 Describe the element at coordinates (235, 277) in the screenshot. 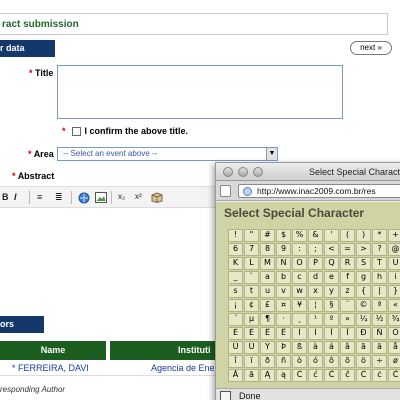

I see `character-cell: _` at that location.